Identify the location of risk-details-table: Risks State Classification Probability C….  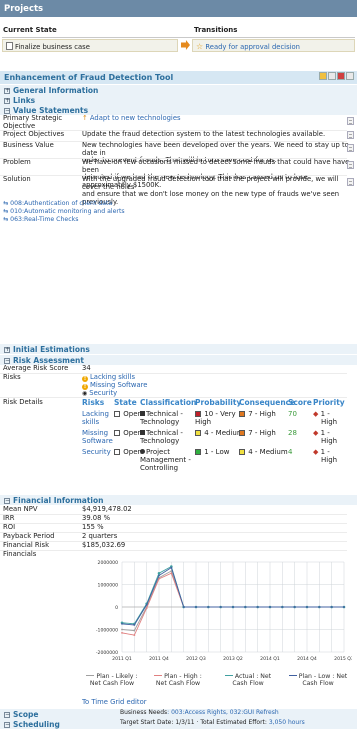
(217, 443).